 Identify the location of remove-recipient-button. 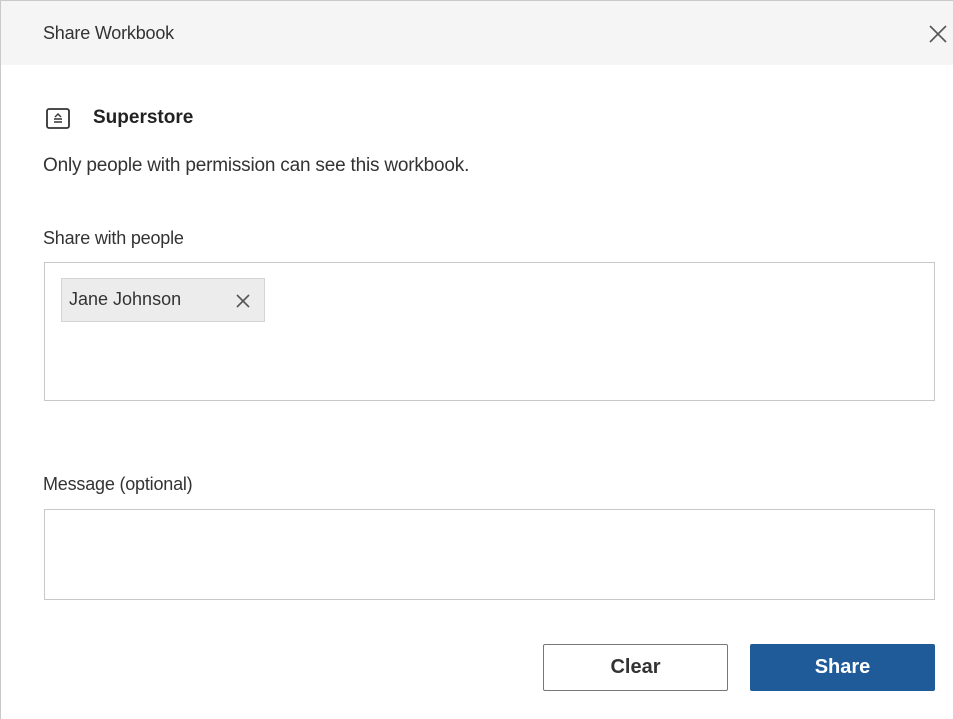
(243, 301).